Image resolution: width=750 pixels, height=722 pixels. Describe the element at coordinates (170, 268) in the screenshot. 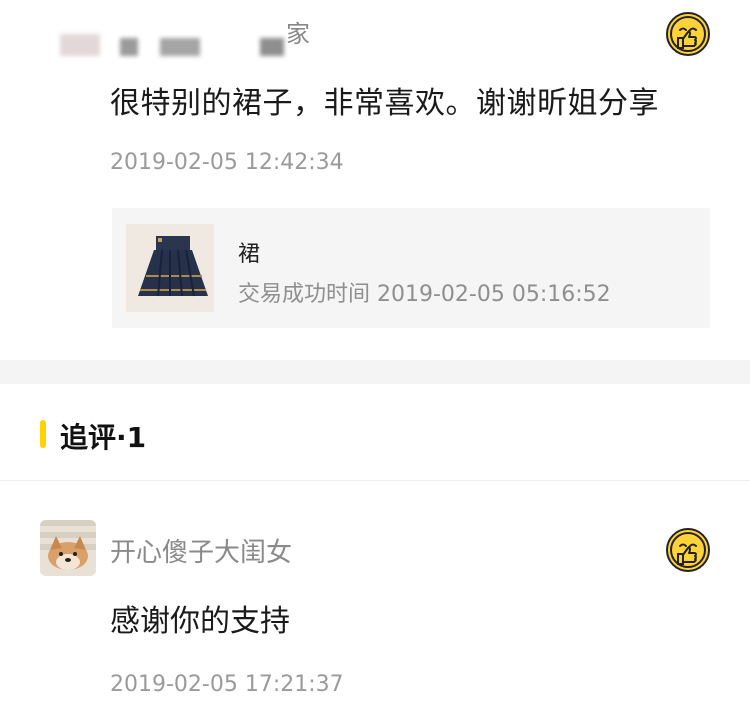

I see `skirt-thumbnail` at that location.